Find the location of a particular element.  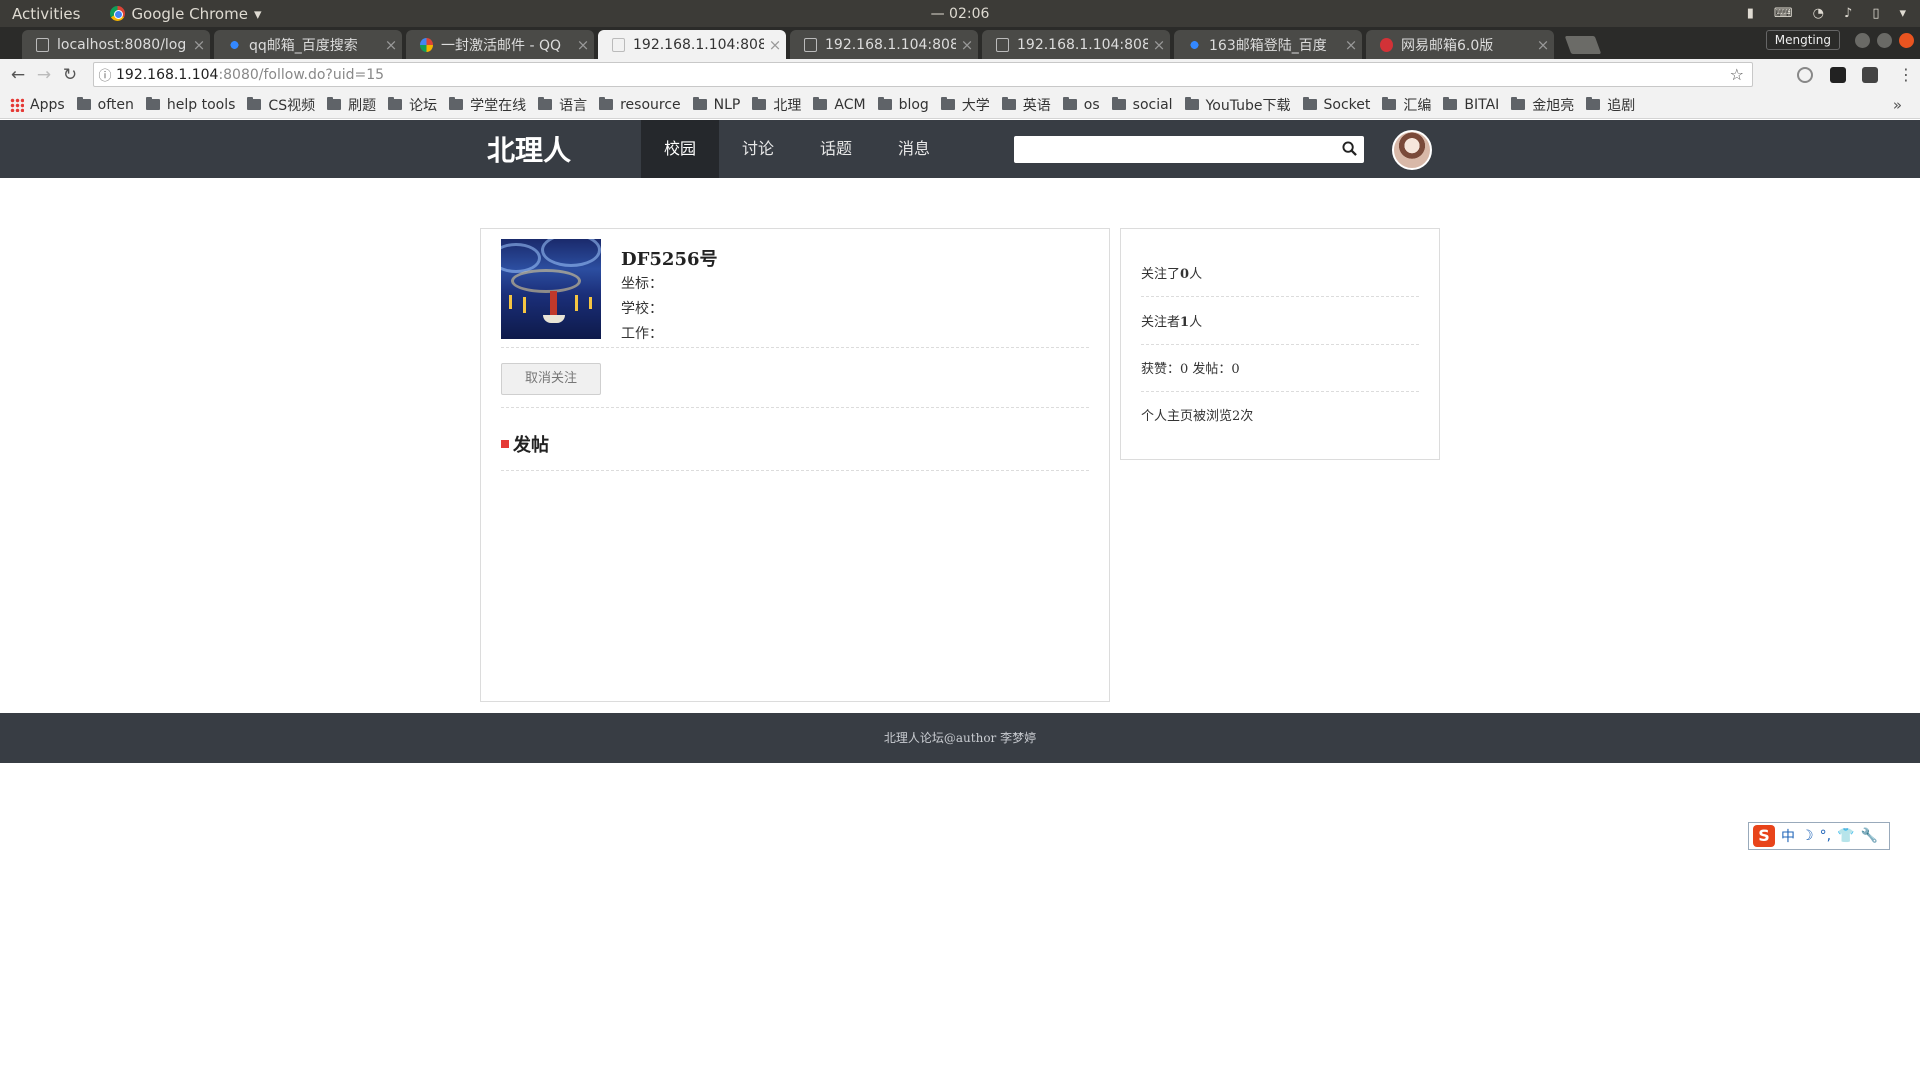

bookmark-folder: 论坛 is located at coordinates (412, 105).